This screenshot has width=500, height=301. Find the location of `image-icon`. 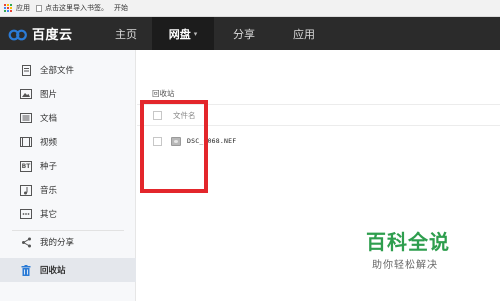

image-icon is located at coordinates (26, 94).